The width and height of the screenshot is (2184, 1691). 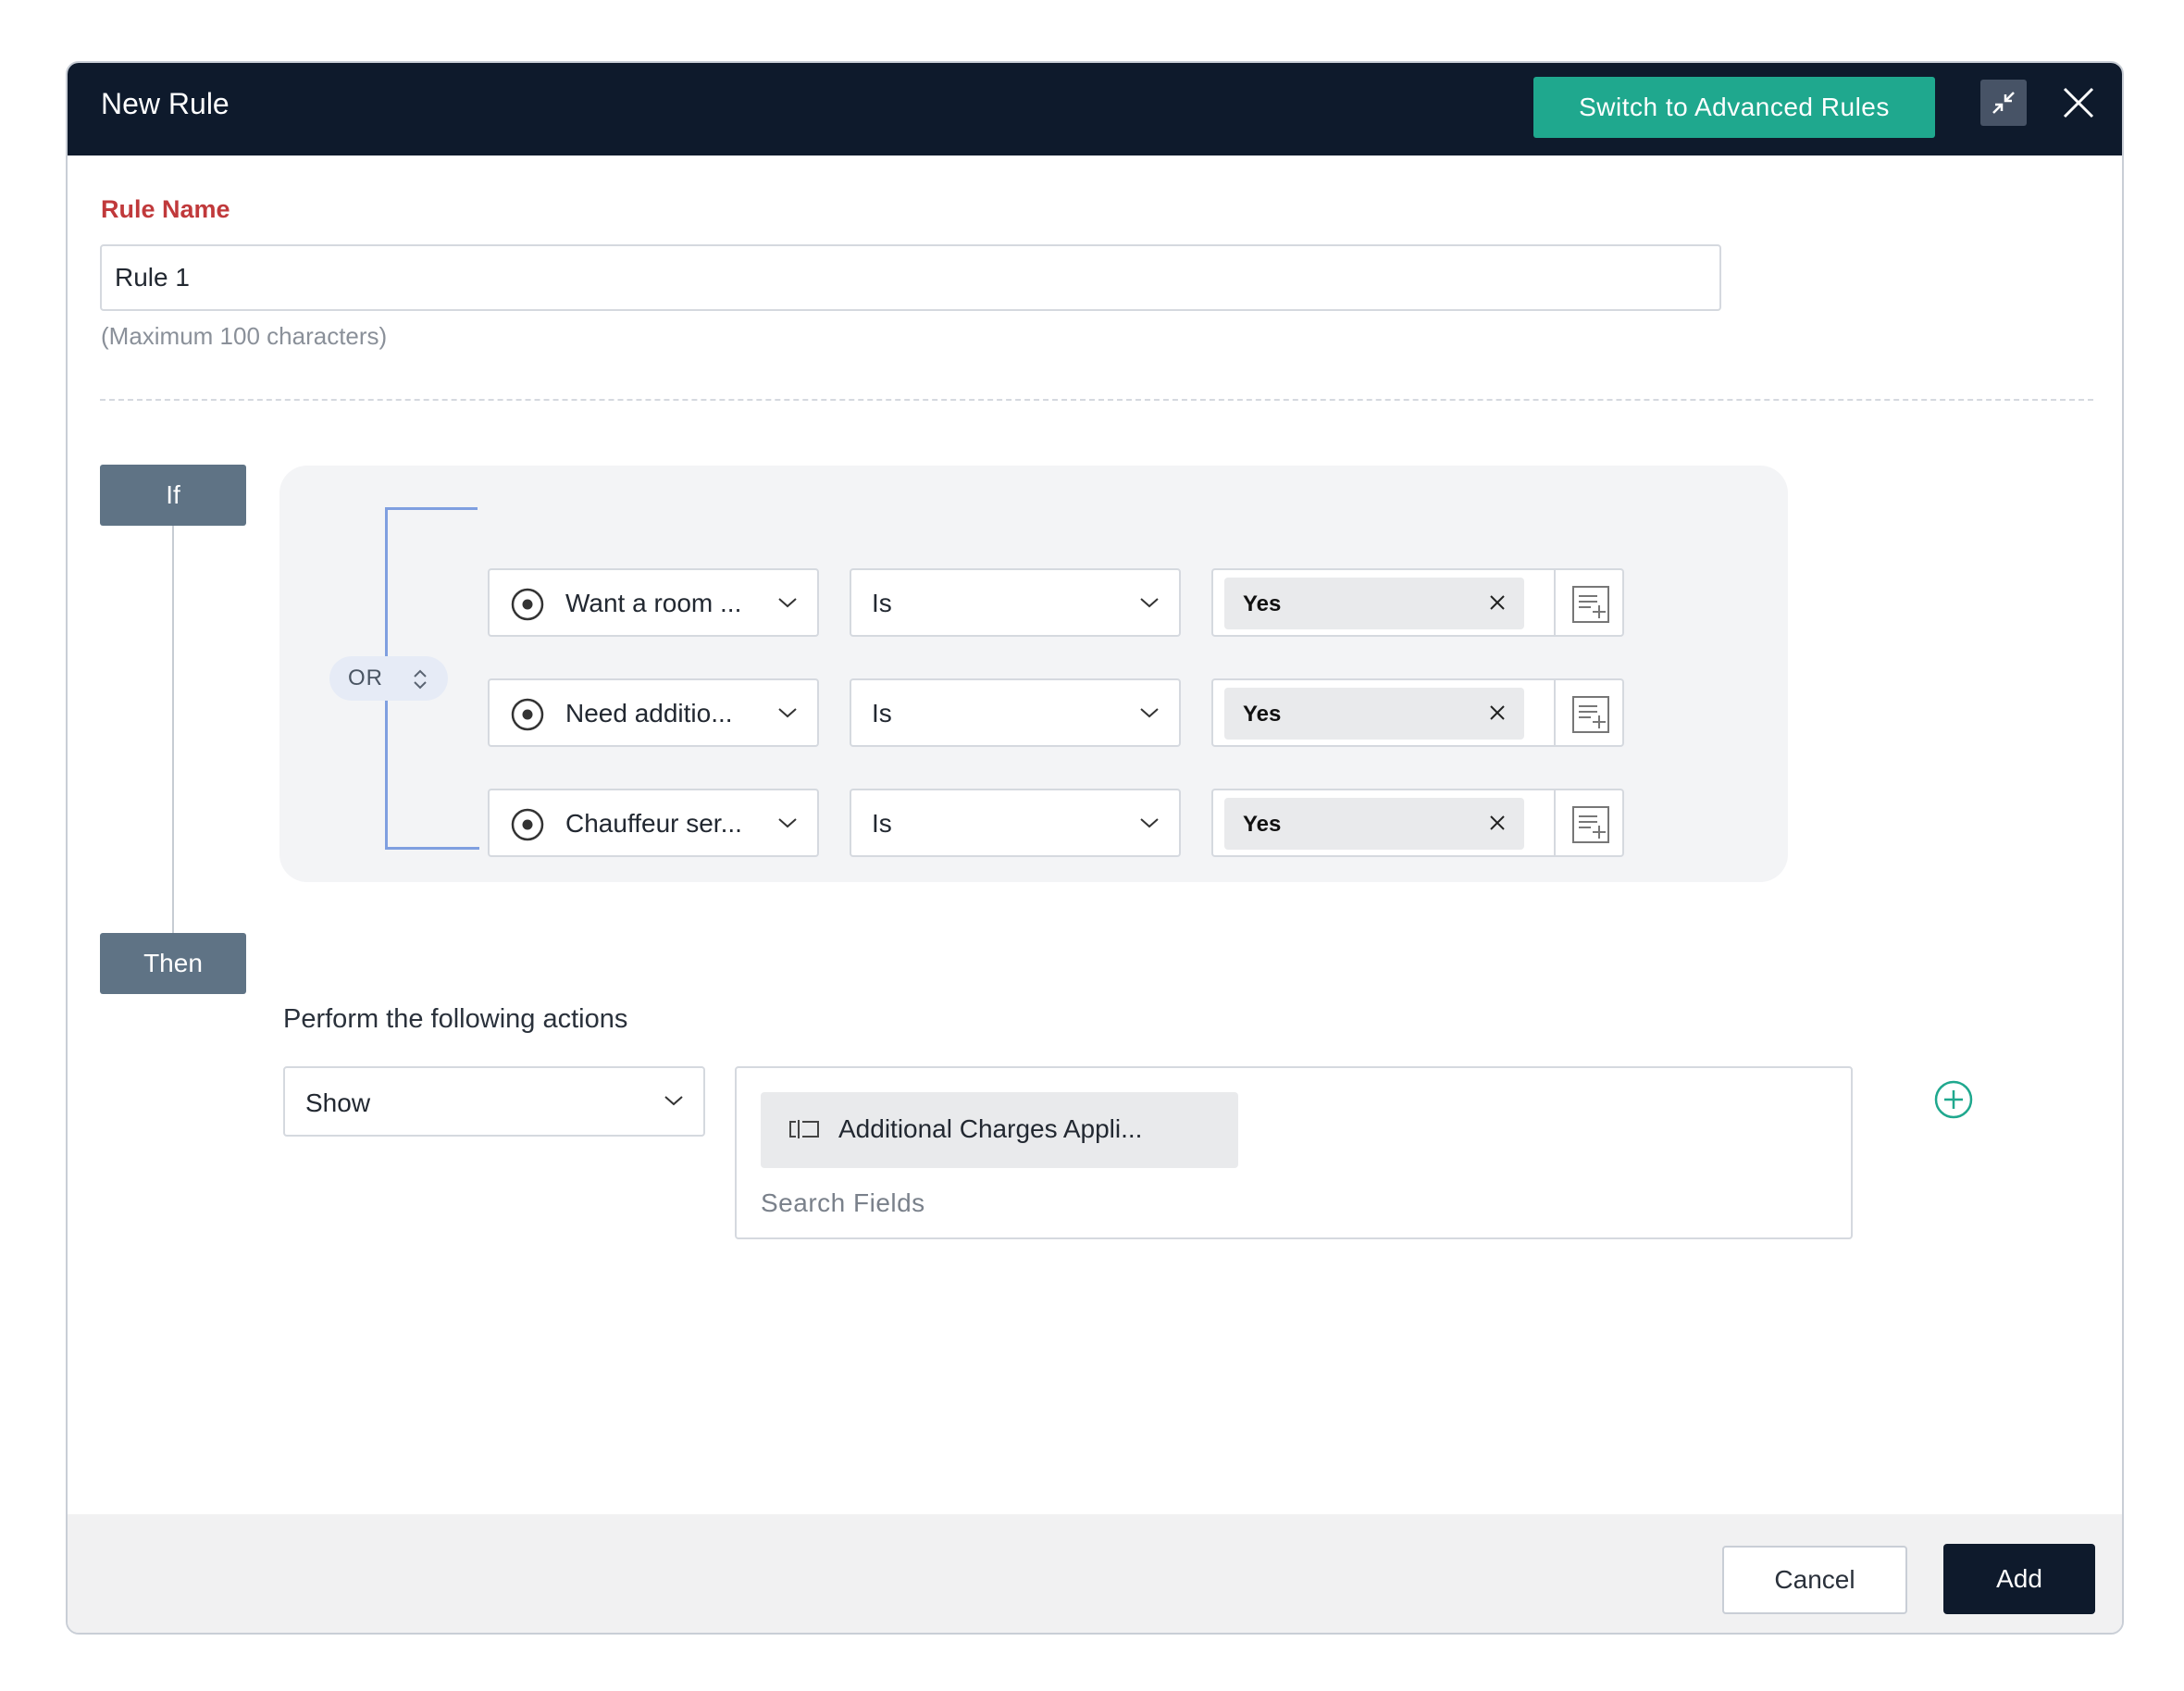 What do you see at coordinates (173, 963) in the screenshot?
I see `then-tag: Then` at bounding box center [173, 963].